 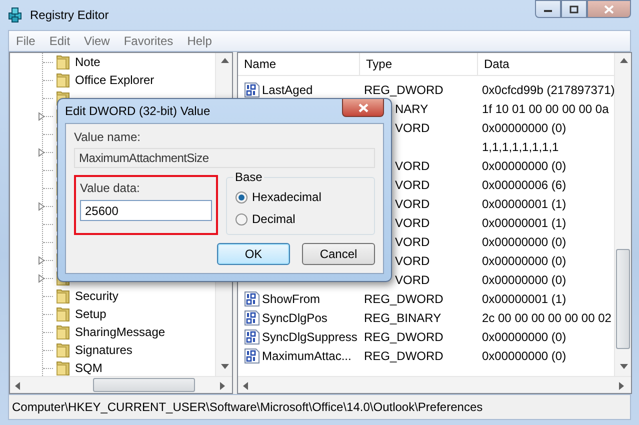 What do you see at coordinates (148, 41) in the screenshot?
I see `menu-item: Favorites` at bounding box center [148, 41].